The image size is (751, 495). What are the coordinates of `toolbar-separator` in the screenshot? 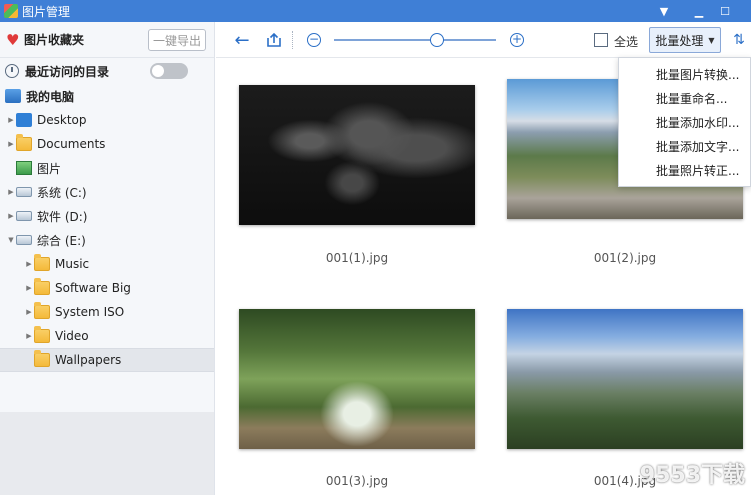 It's located at (292, 40).